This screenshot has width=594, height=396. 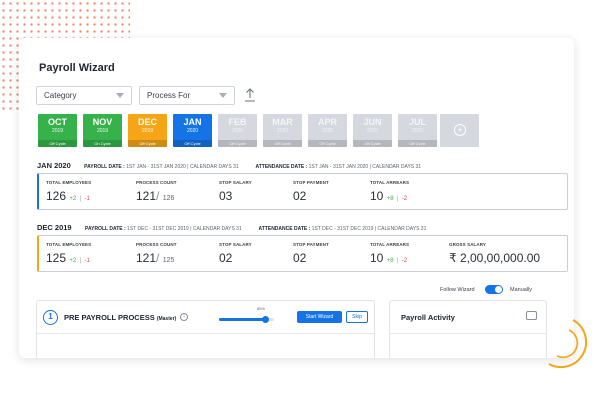 I want to click on month-cycle-tag: On Cycle, so click(x=102, y=143).